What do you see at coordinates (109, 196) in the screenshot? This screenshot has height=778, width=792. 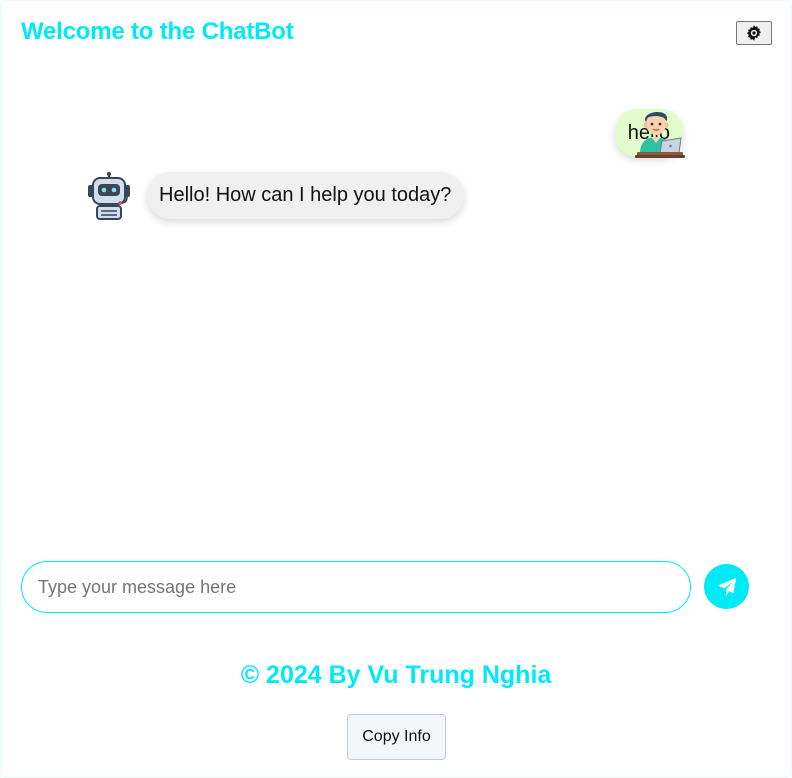 I see `robot-avatar-icon` at bounding box center [109, 196].